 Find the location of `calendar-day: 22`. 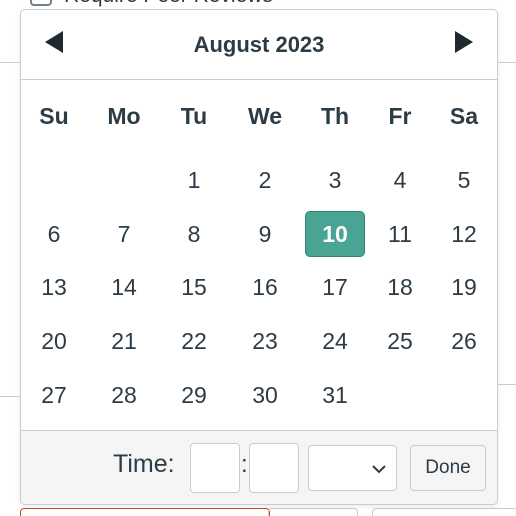

calendar-day: 22 is located at coordinates (194, 341).